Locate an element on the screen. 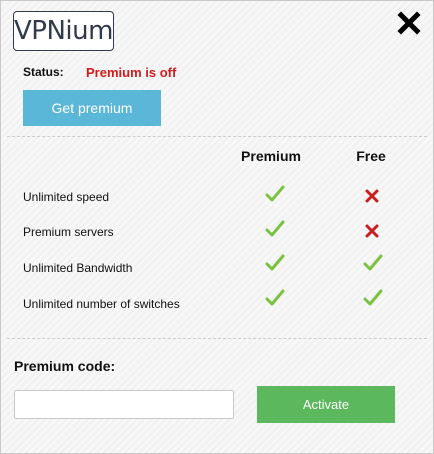 This screenshot has width=434, height=454. premium-code-input is located at coordinates (124, 404).